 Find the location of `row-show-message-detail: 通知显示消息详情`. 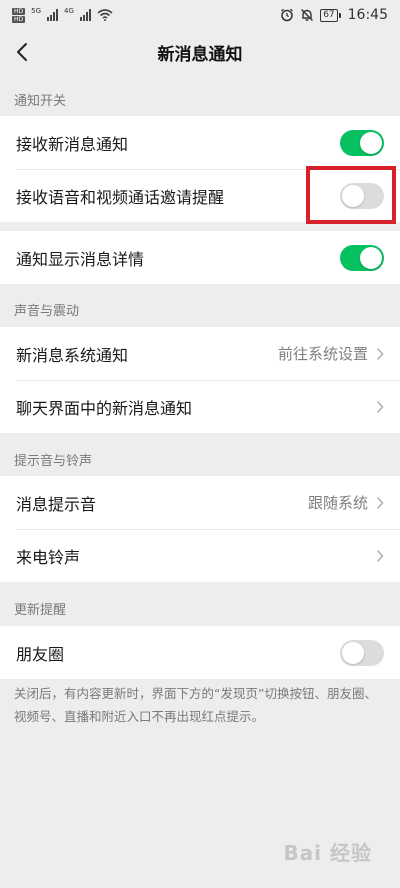

row-show-message-detail: 通知显示消息详情 is located at coordinates (200, 257).